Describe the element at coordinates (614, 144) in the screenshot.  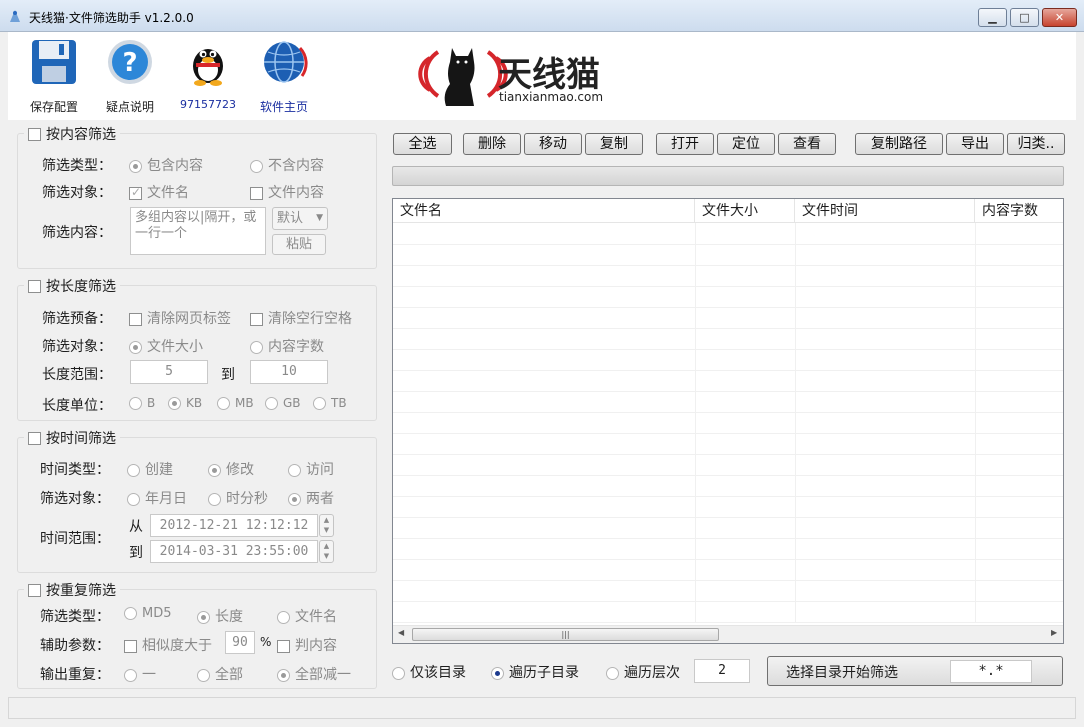
I see `copy-button: 复制` at that location.